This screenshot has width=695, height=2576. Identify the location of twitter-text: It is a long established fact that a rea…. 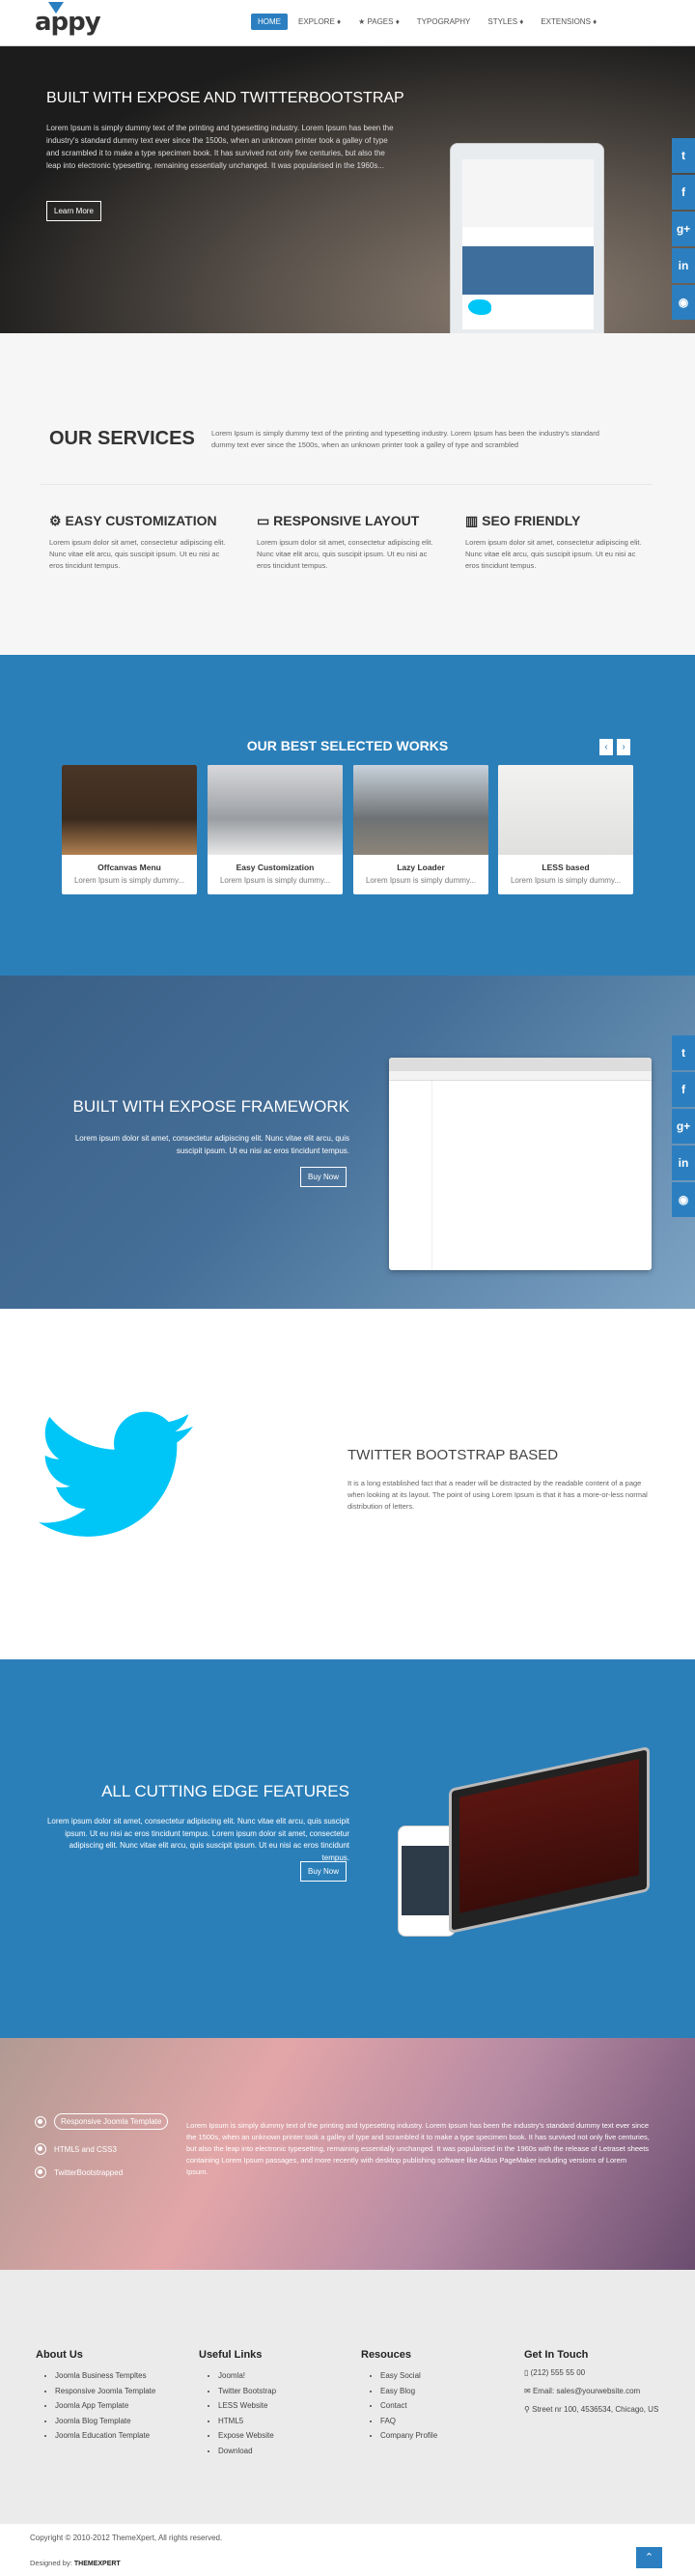
(498, 1495).